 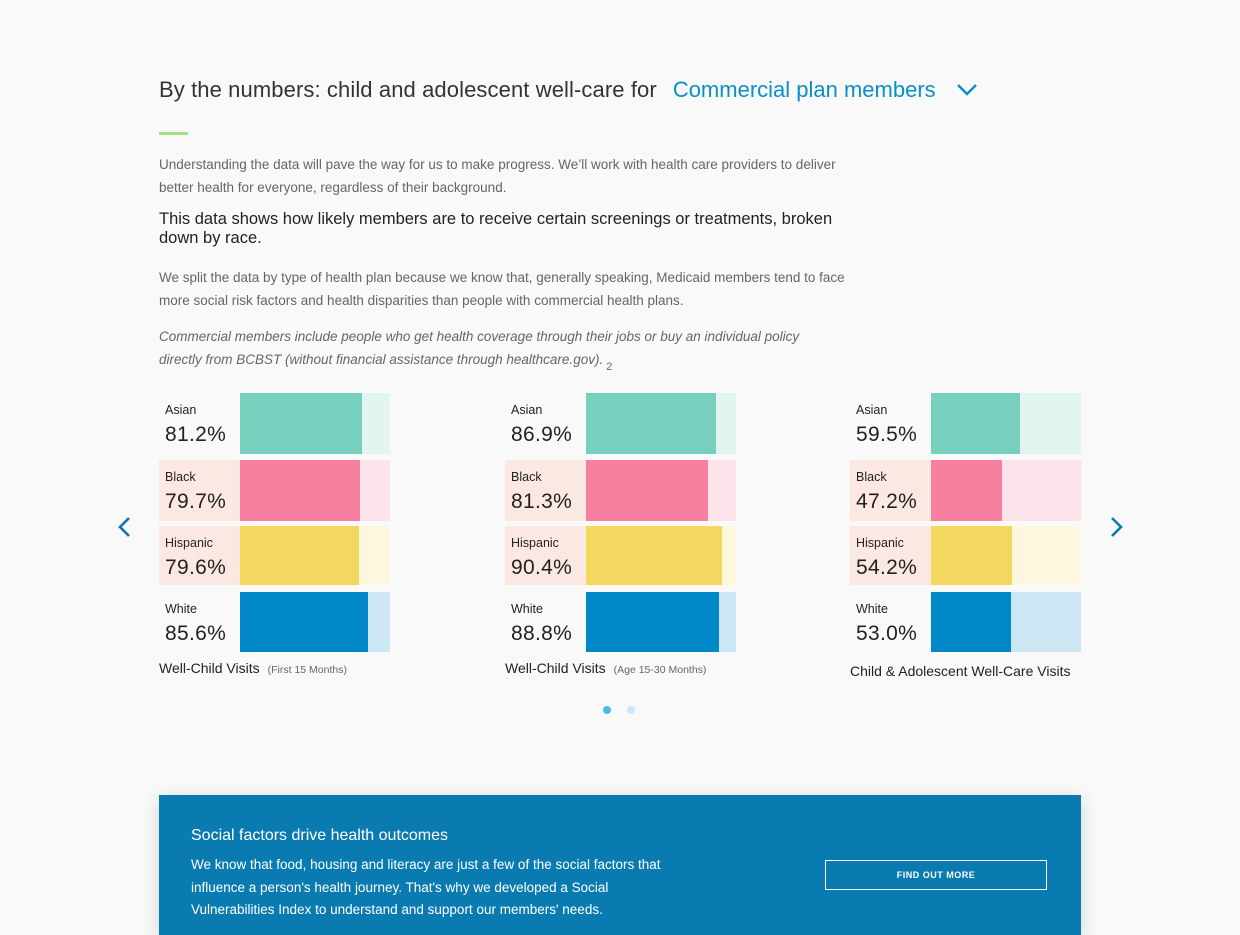 I want to click on bar-row-white: White 53.0%, so click(x=965, y=622).